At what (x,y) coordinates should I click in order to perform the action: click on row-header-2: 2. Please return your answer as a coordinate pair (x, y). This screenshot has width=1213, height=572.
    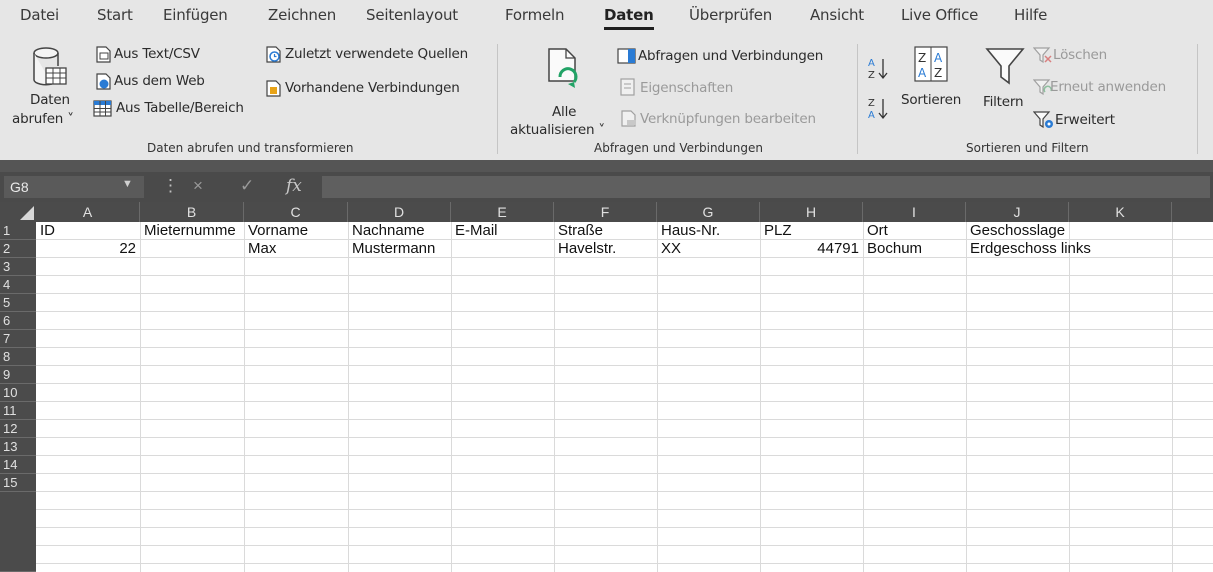
    Looking at the image, I should click on (18, 249).